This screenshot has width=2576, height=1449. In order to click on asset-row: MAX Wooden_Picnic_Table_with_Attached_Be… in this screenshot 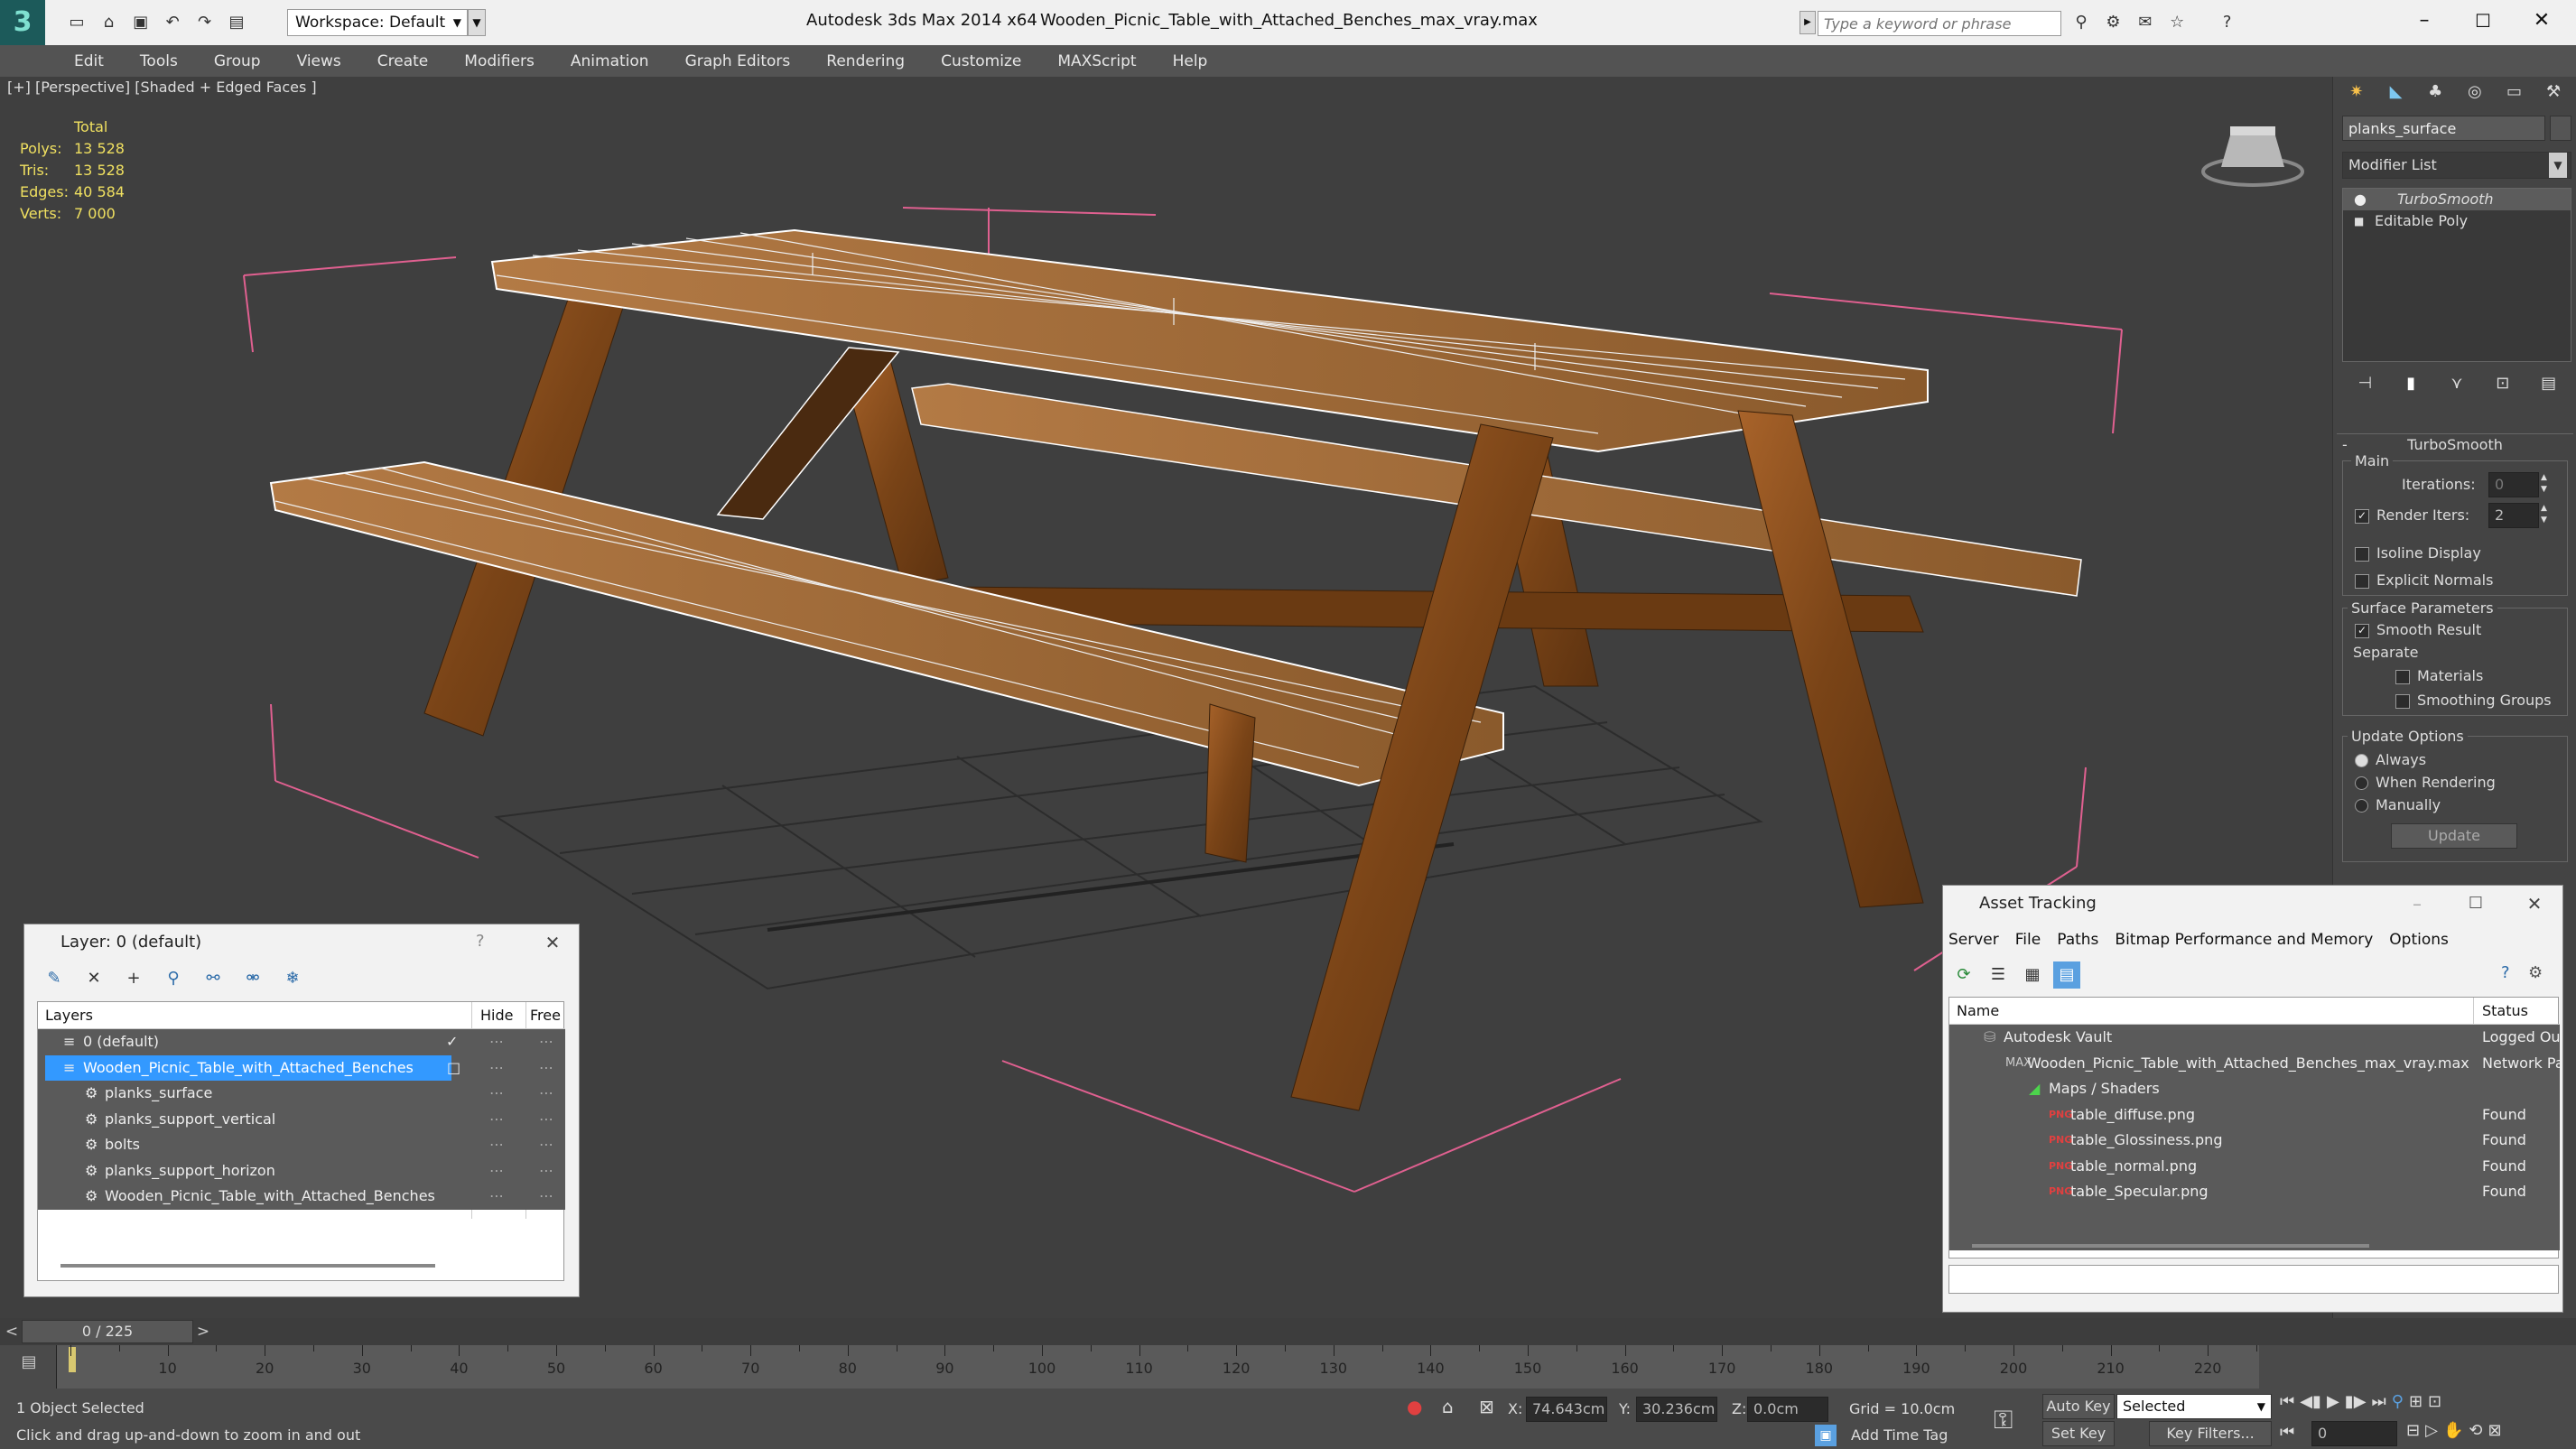, I will do `click(2254, 1064)`.